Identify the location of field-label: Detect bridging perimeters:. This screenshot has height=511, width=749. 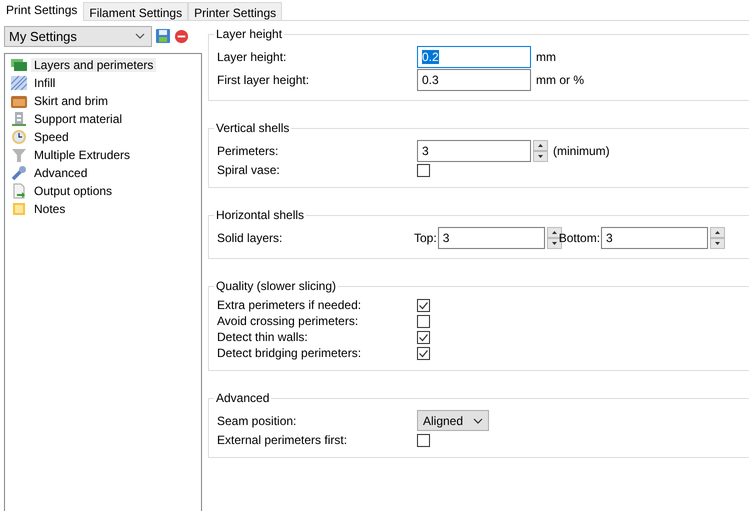
(289, 353).